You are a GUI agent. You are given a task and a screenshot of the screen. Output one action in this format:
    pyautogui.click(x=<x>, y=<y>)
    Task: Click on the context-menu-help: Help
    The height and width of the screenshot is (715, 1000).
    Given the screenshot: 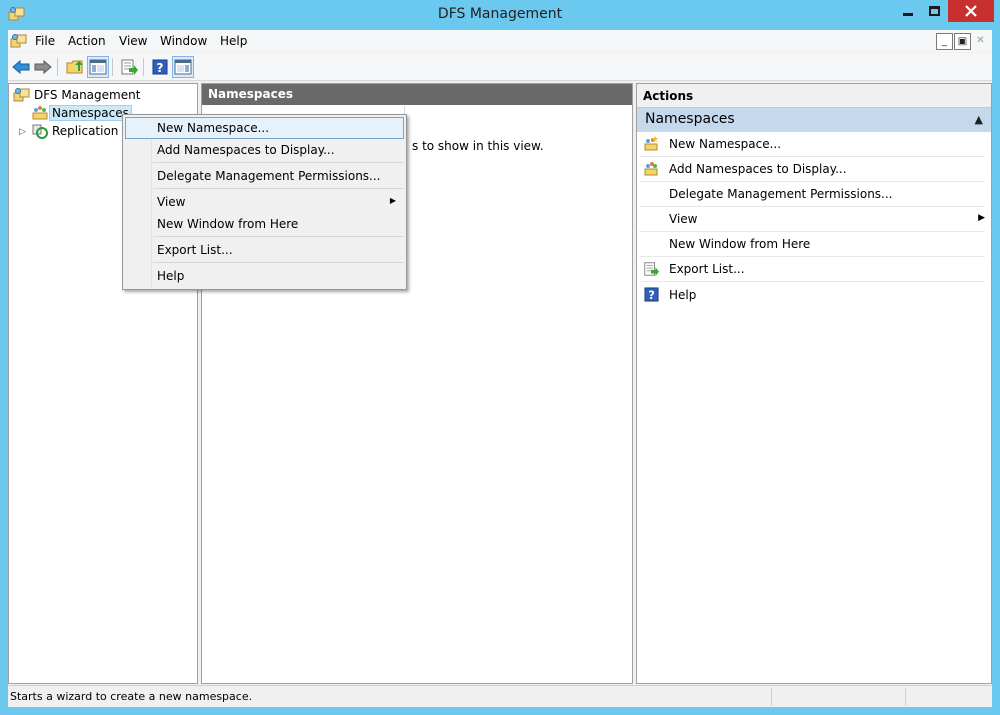 What is the action you would take?
    pyautogui.click(x=264, y=276)
    